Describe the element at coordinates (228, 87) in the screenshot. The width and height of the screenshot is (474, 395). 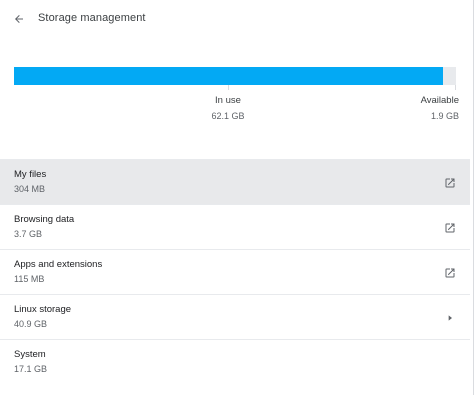
I see `in-use-tick` at that location.